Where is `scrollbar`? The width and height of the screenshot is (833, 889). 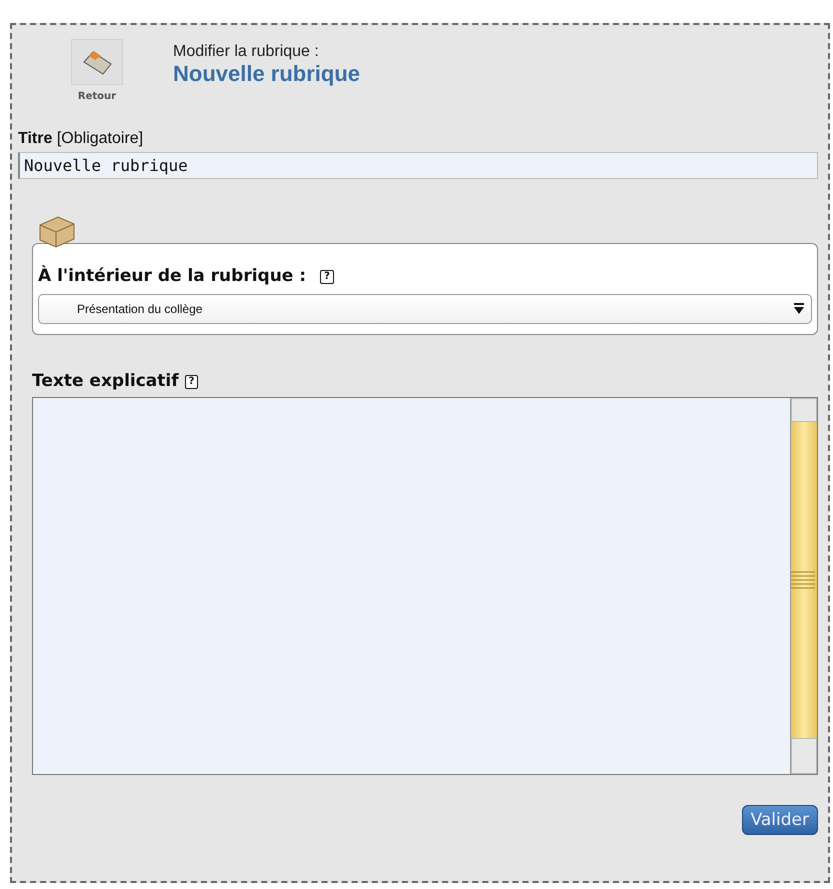 scrollbar is located at coordinates (803, 586).